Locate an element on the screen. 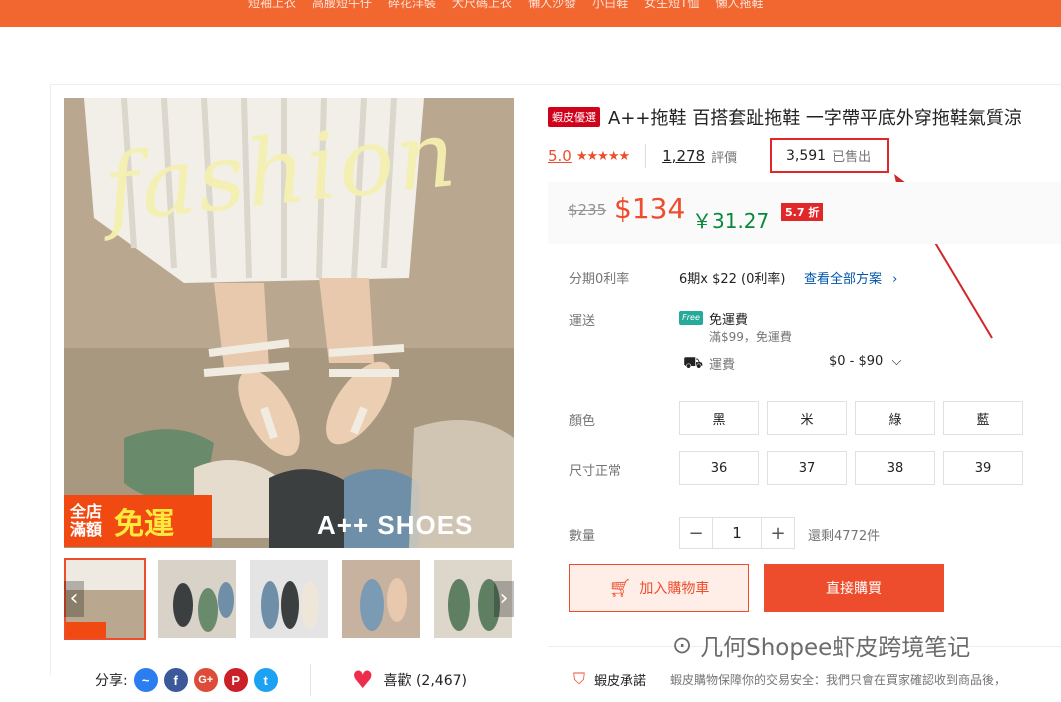 The image size is (1061, 702). rating-stars-icon: ★★★★★ is located at coordinates (602, 156).